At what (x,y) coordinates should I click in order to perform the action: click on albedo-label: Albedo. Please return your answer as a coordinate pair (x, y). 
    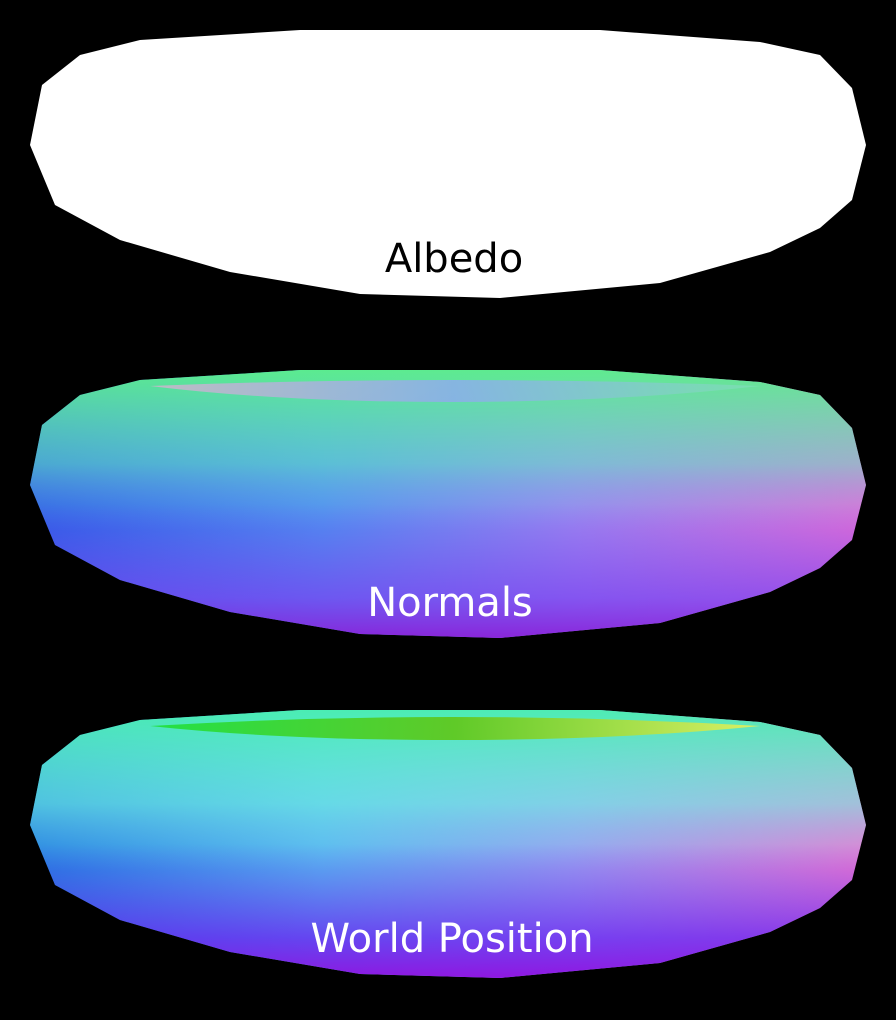
    Looking at the image, I should click on (454, 259).